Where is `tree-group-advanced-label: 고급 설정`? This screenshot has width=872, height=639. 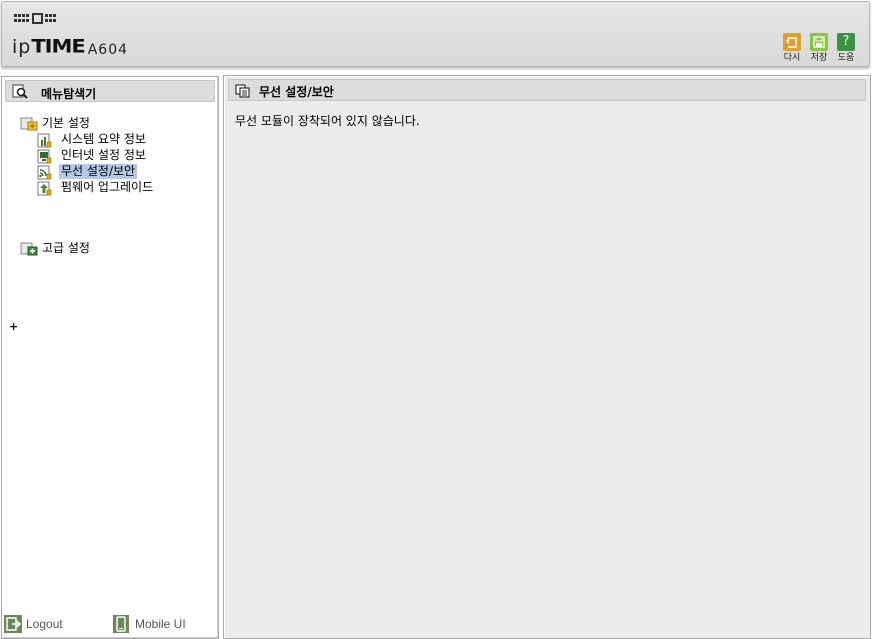 tree-group-advanced-label: 고급 설정 is located at coordinates (66, 248).